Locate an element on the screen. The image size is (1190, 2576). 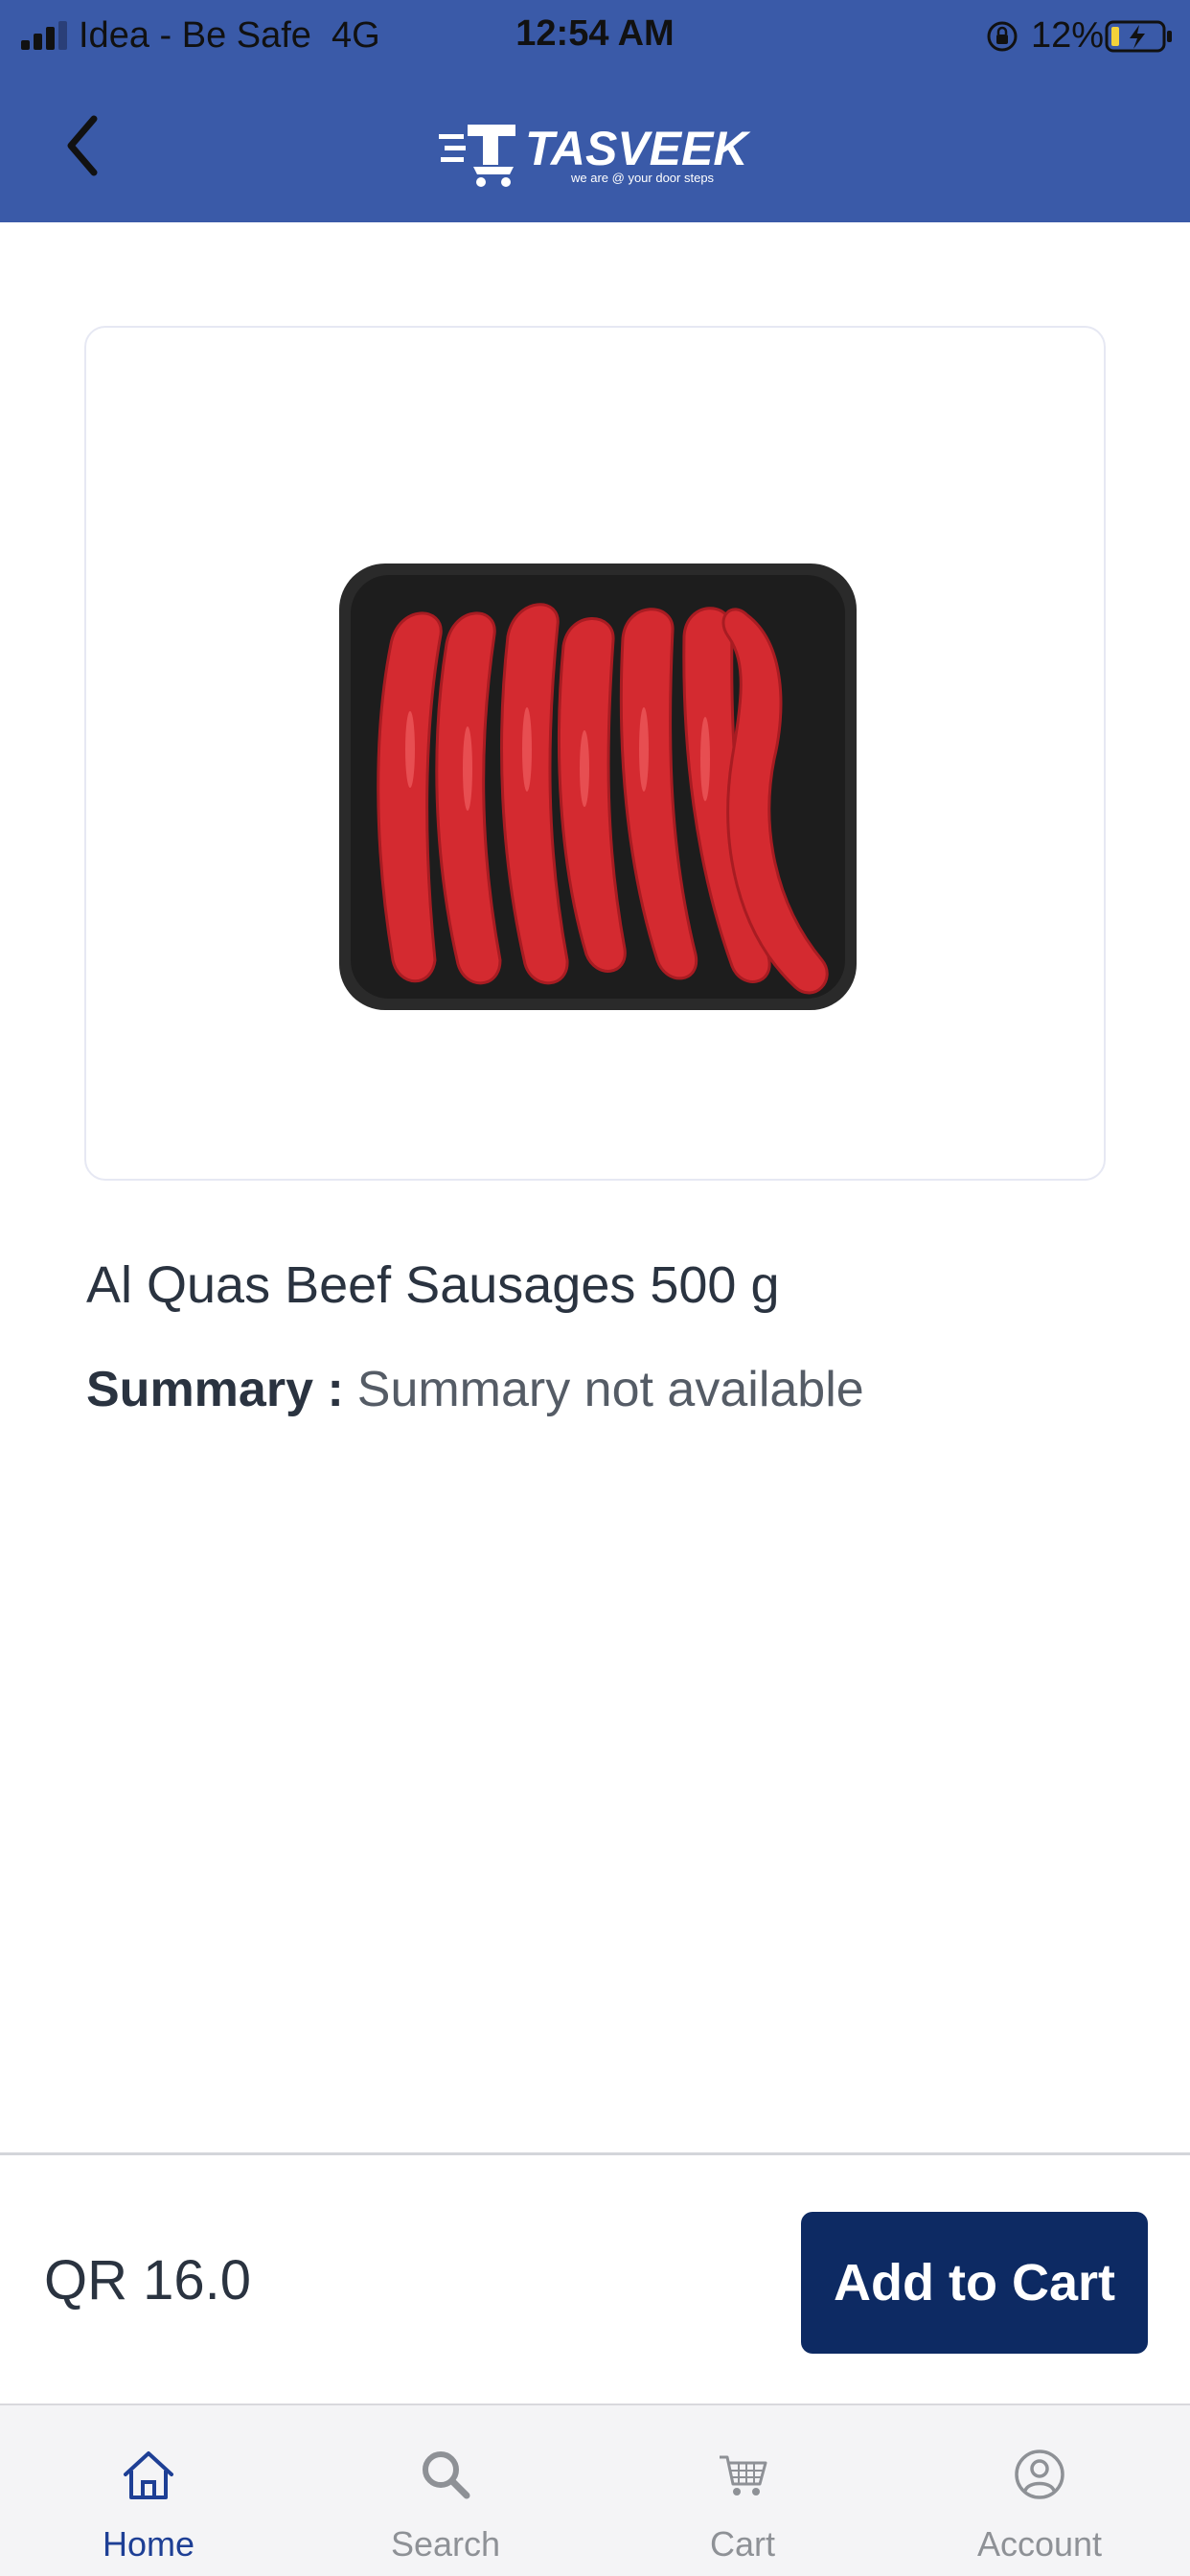
logo-tagline: we are @ your door steps is located at coordinates (642, 178).